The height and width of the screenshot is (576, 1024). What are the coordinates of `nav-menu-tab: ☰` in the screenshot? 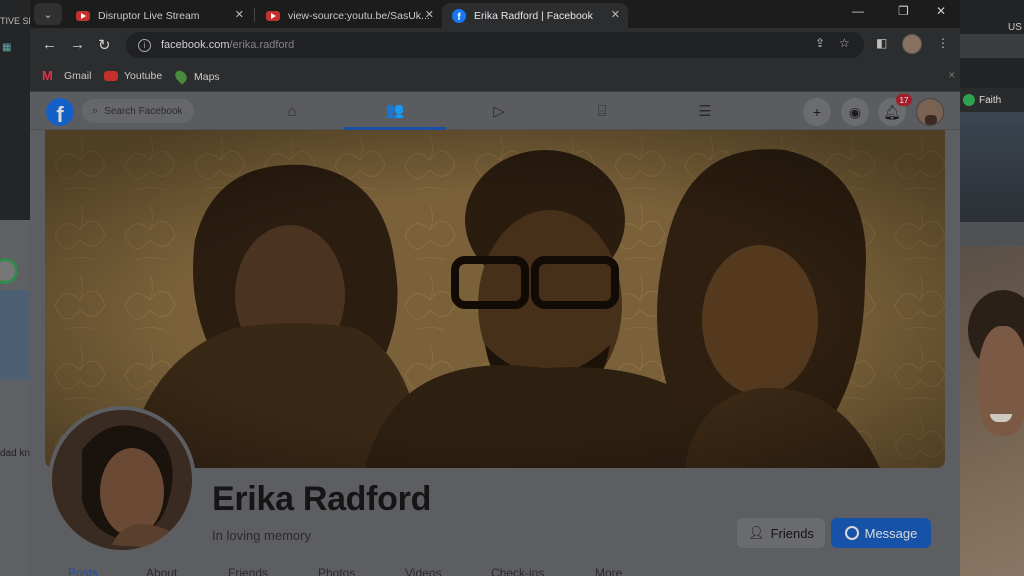 It's located at (705, 111).